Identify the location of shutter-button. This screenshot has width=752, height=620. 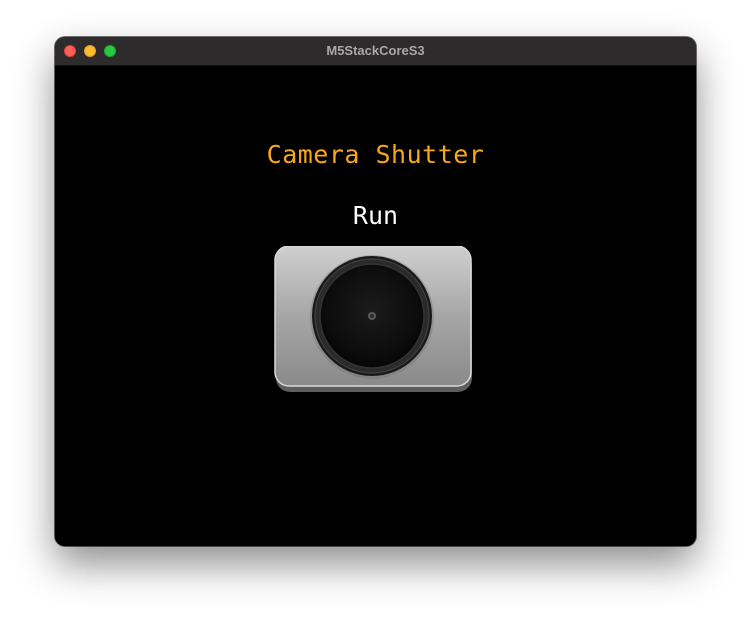
(374, 319).